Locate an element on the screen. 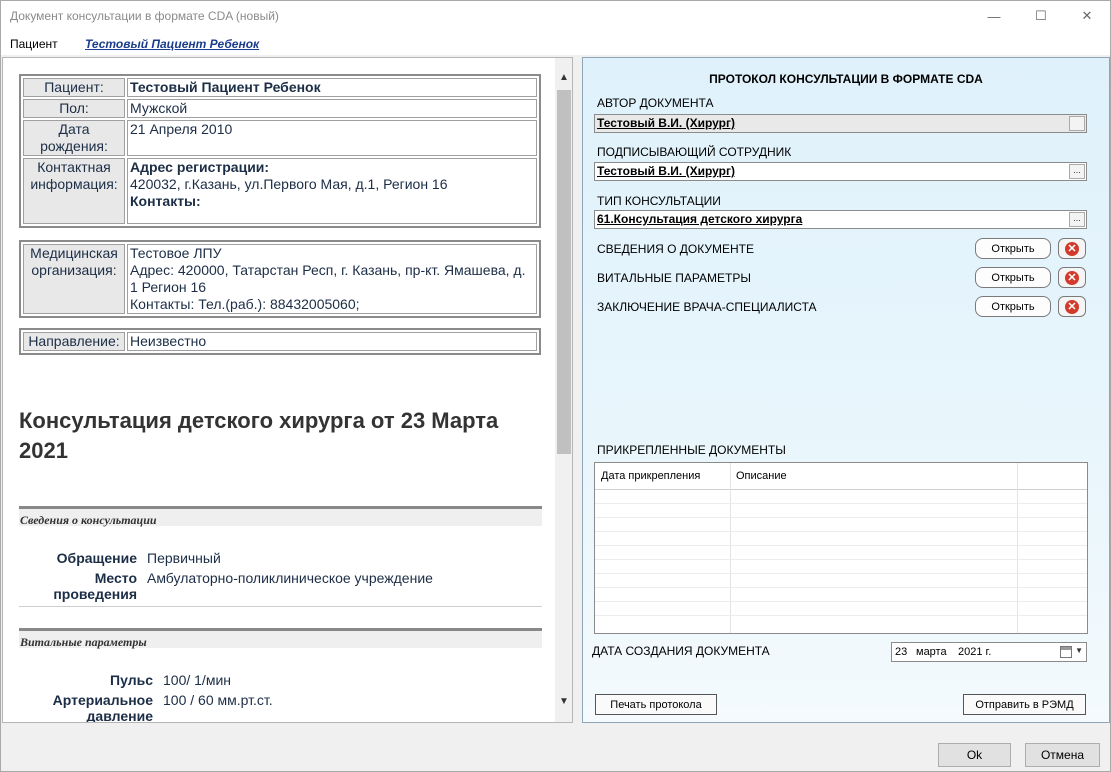  place-value: Амбулаторно-поликлиническое учреждение is located at coordinates (290, 578).